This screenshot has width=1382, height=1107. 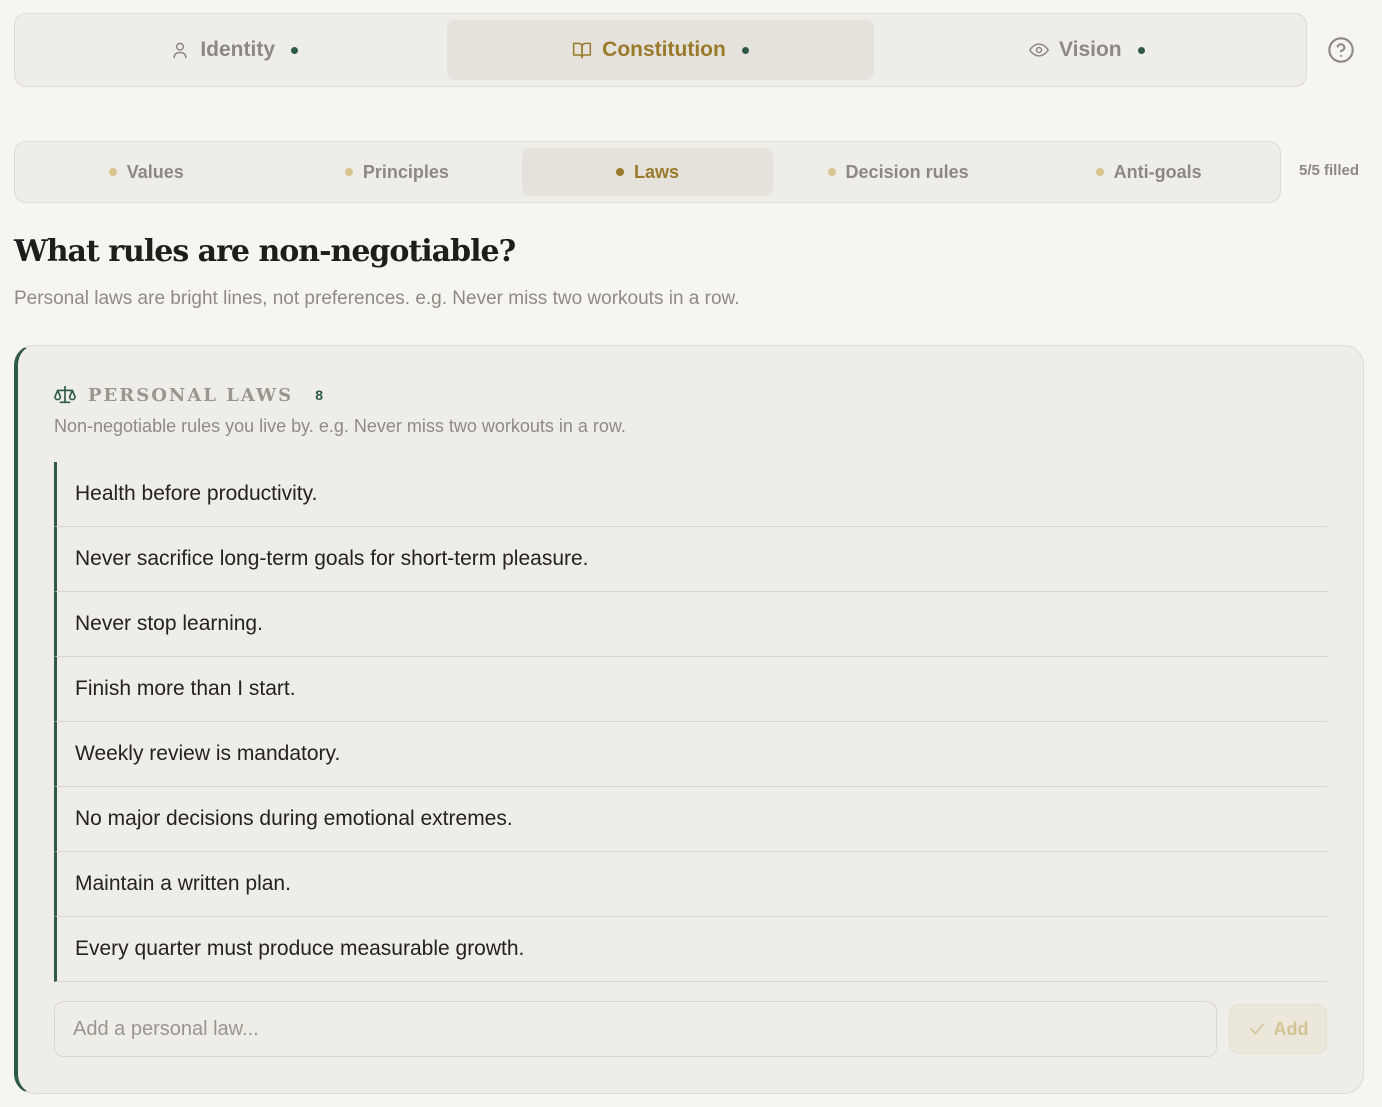 What do you see at coordinates (690, 624) in the screenshot?
I see `list-item: Never stop learning.` at bounding box center [690, 624].